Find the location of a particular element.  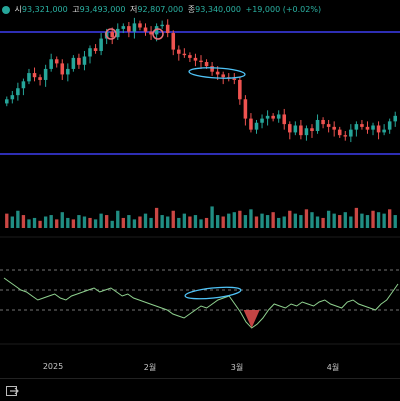

export-icon is located at coordinates (13, 390).